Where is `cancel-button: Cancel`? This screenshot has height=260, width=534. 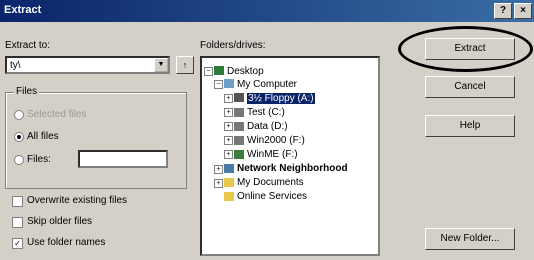 cancel-button: Cancel is located at coordinates (470, 87).